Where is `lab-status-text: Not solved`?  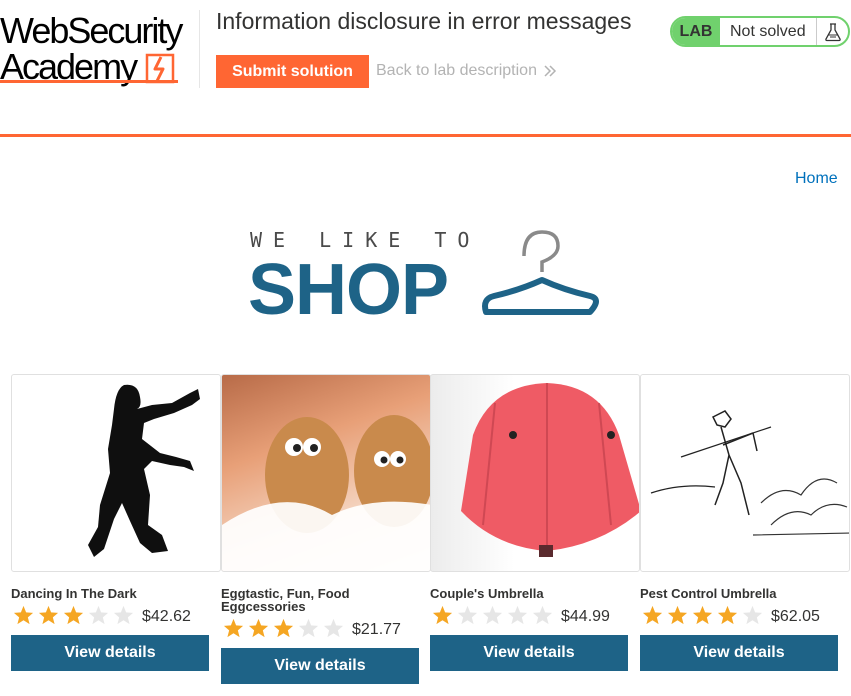
lab-status-text: Not solved is located at coordinates (768, 31).